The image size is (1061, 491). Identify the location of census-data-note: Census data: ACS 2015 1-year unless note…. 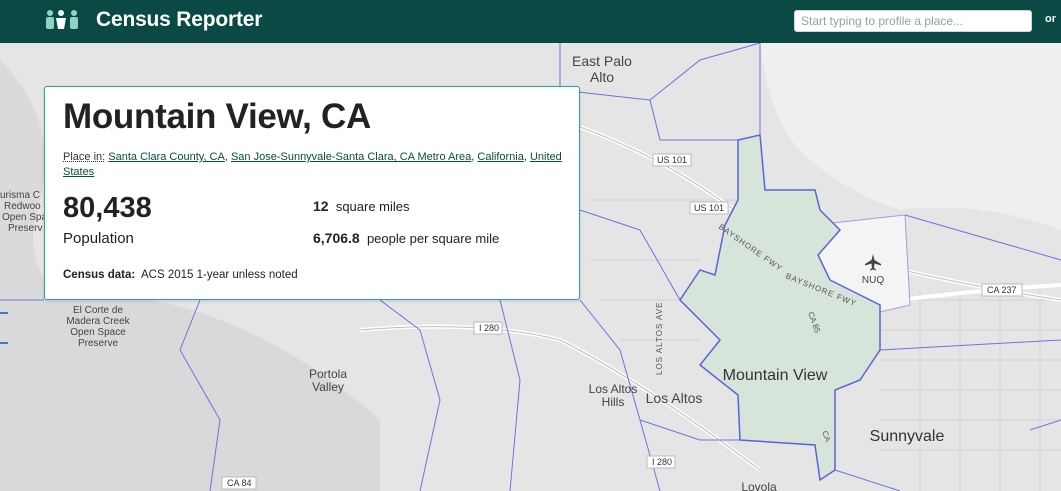
(180, 275).